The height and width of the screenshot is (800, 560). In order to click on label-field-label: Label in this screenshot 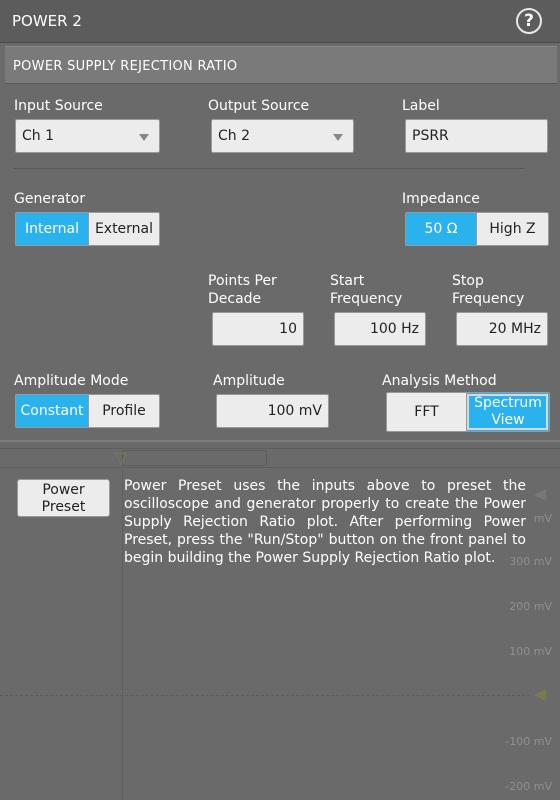, I will do `click(421, 106)`.